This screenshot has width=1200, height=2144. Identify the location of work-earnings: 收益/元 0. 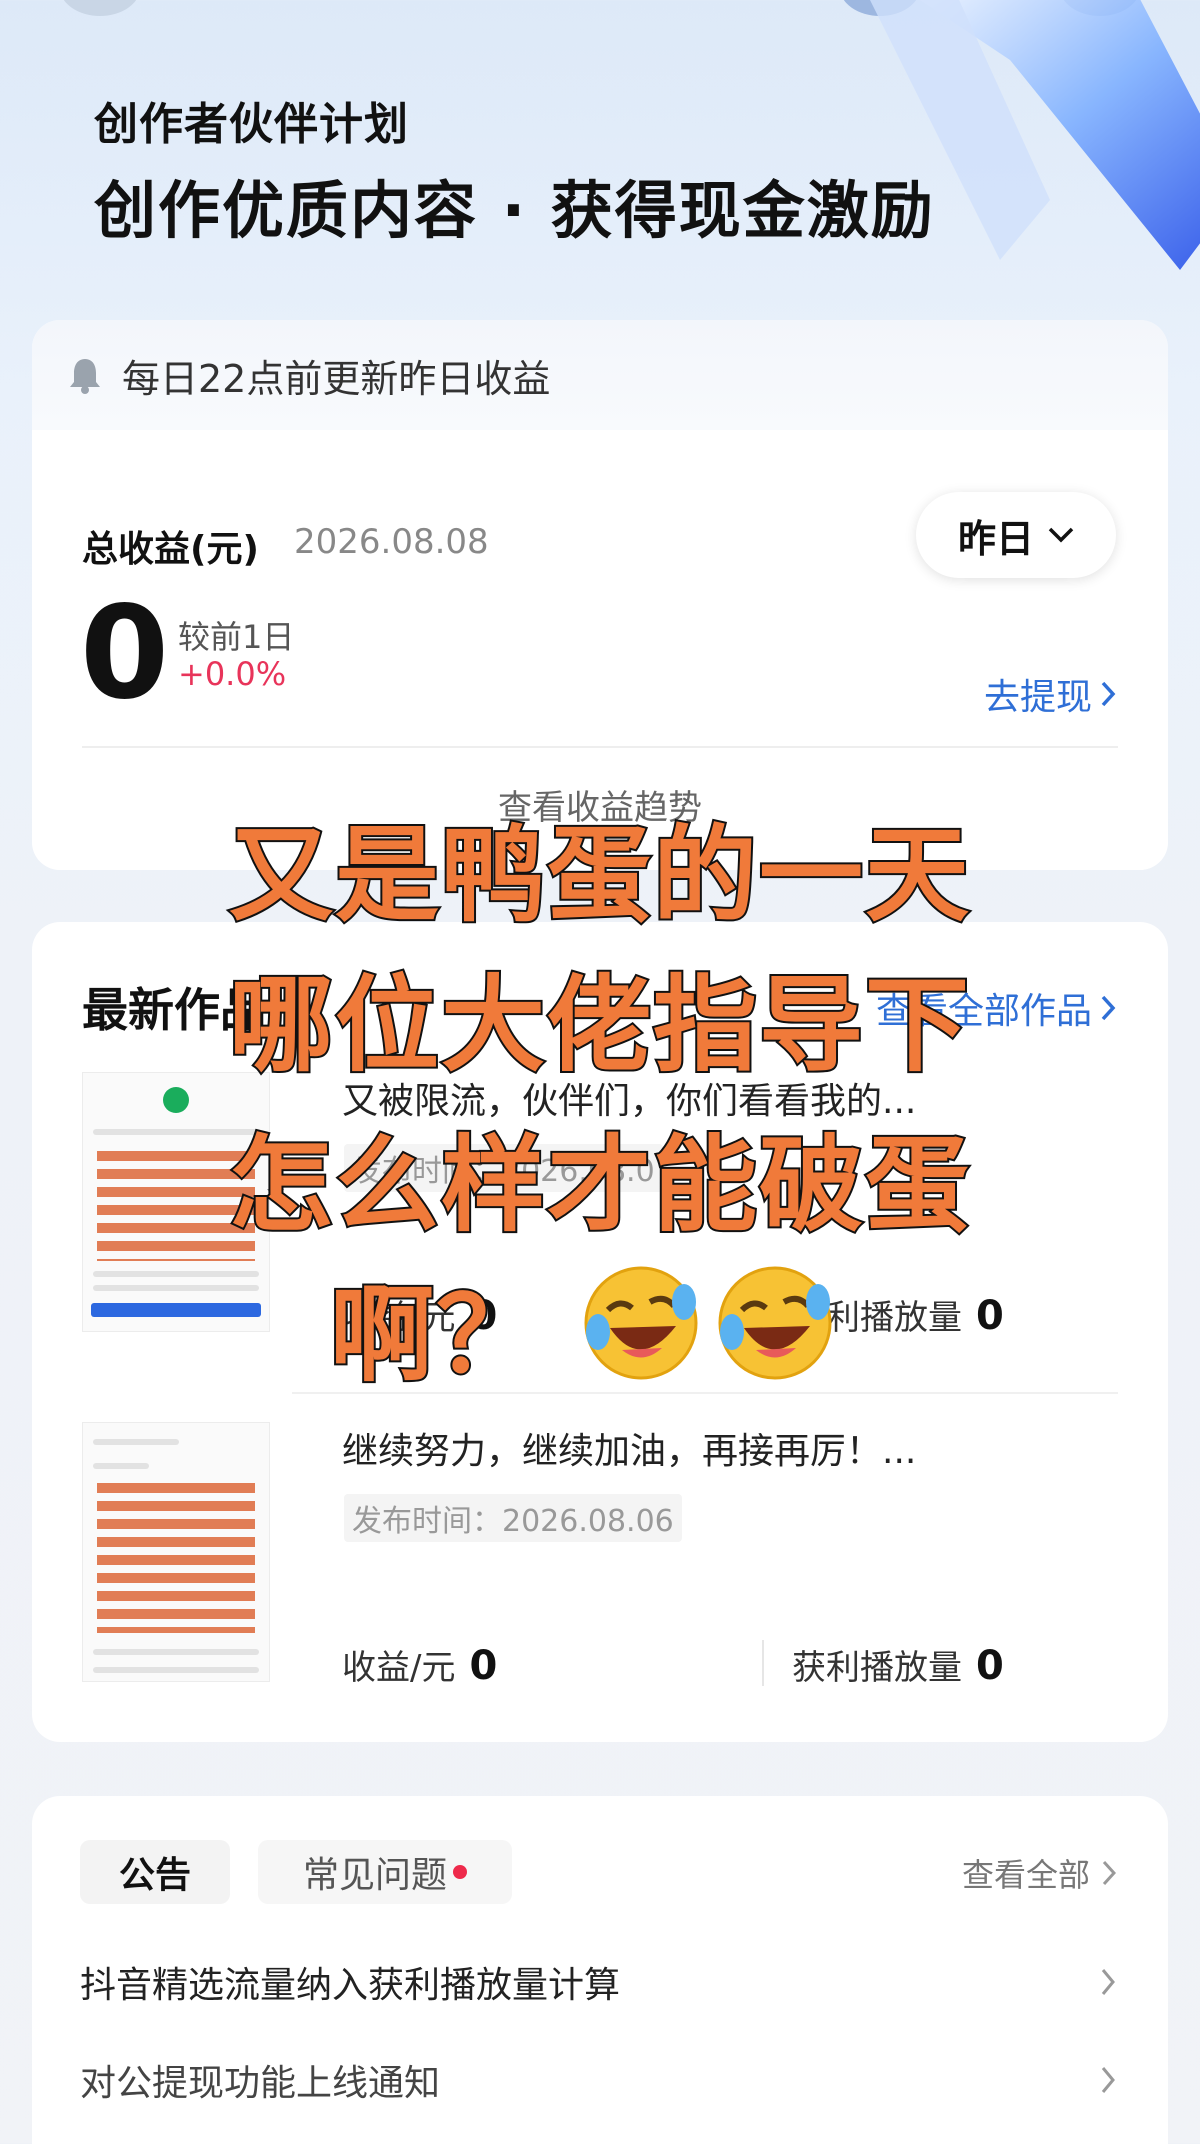
(419, 1664).